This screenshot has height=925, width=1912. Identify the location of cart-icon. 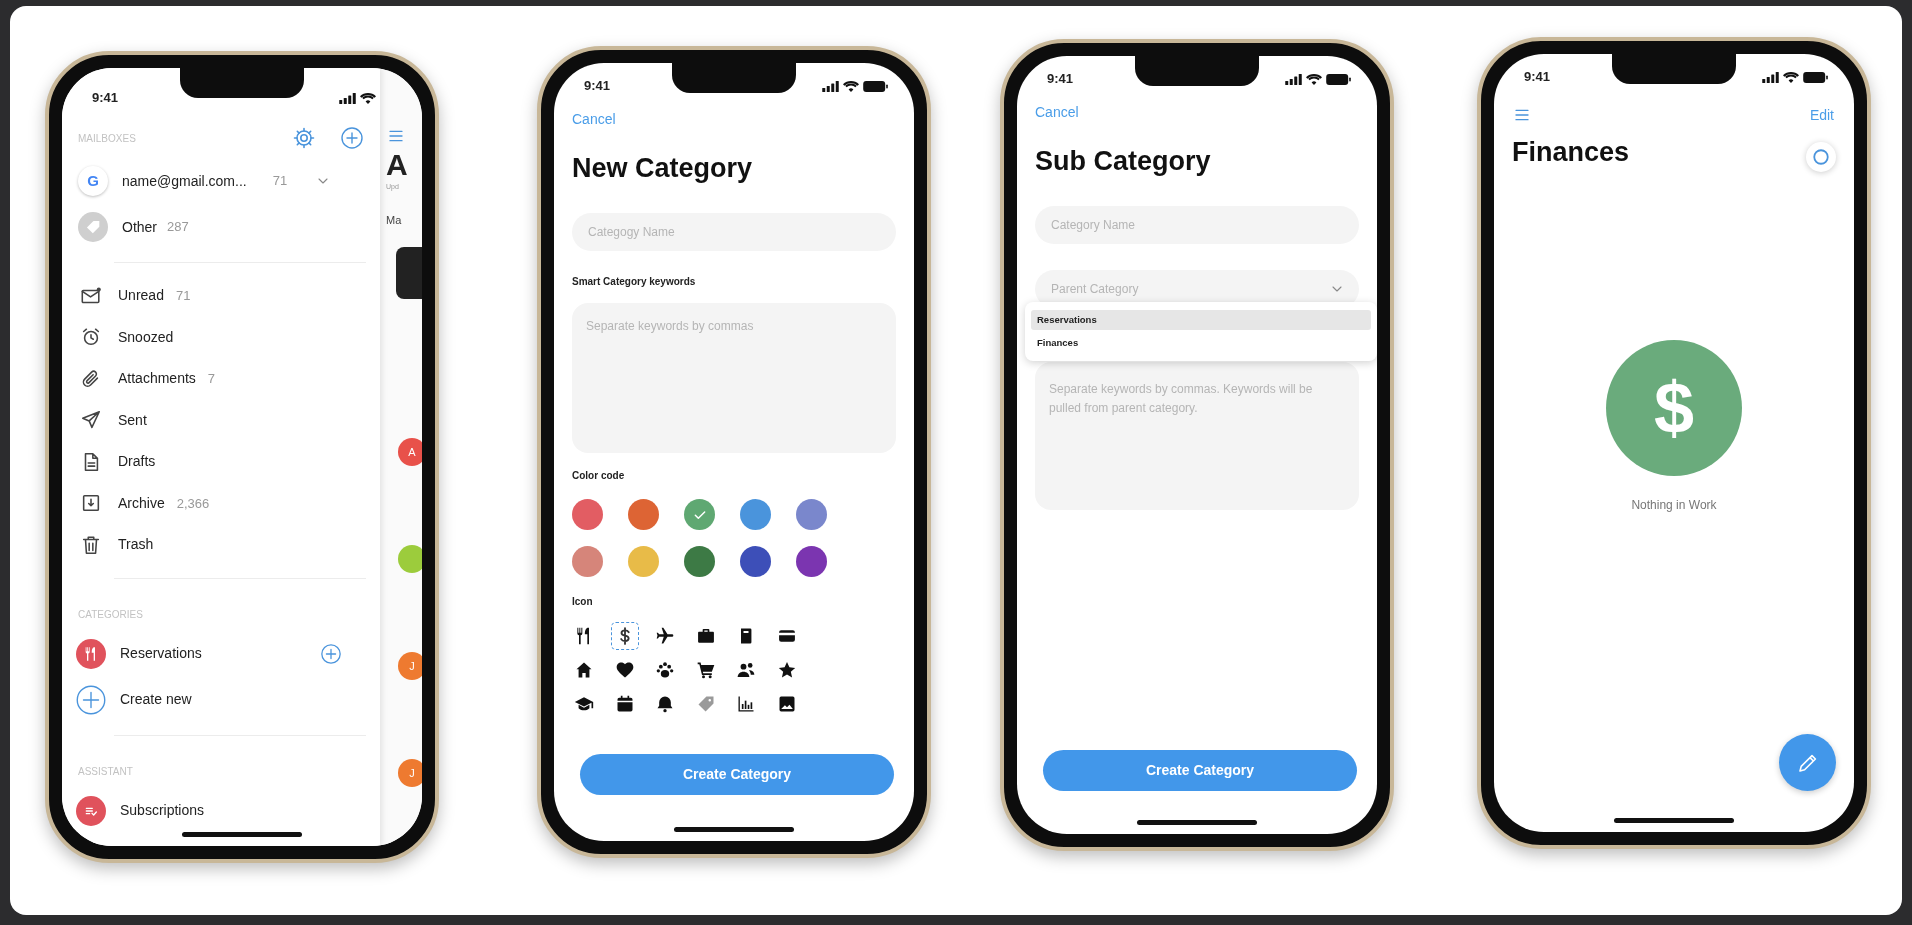
(705, 670).